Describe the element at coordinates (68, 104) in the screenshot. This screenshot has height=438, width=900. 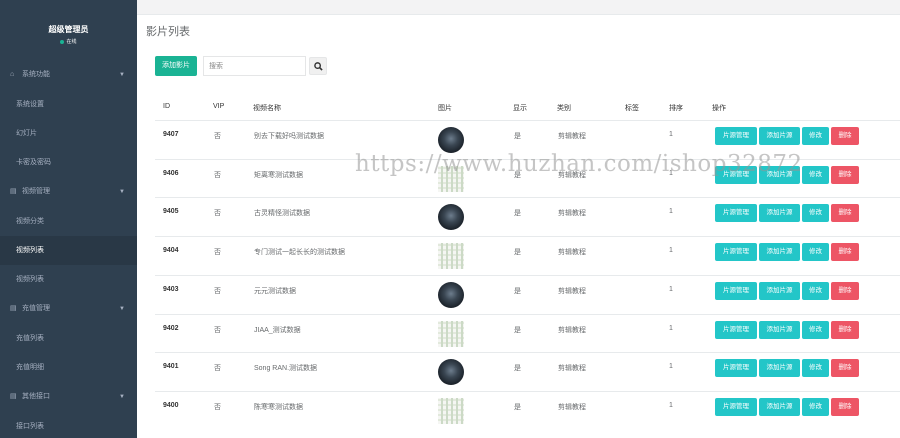
I see `sidebar-item-system-settings: 系统设置` at that location.